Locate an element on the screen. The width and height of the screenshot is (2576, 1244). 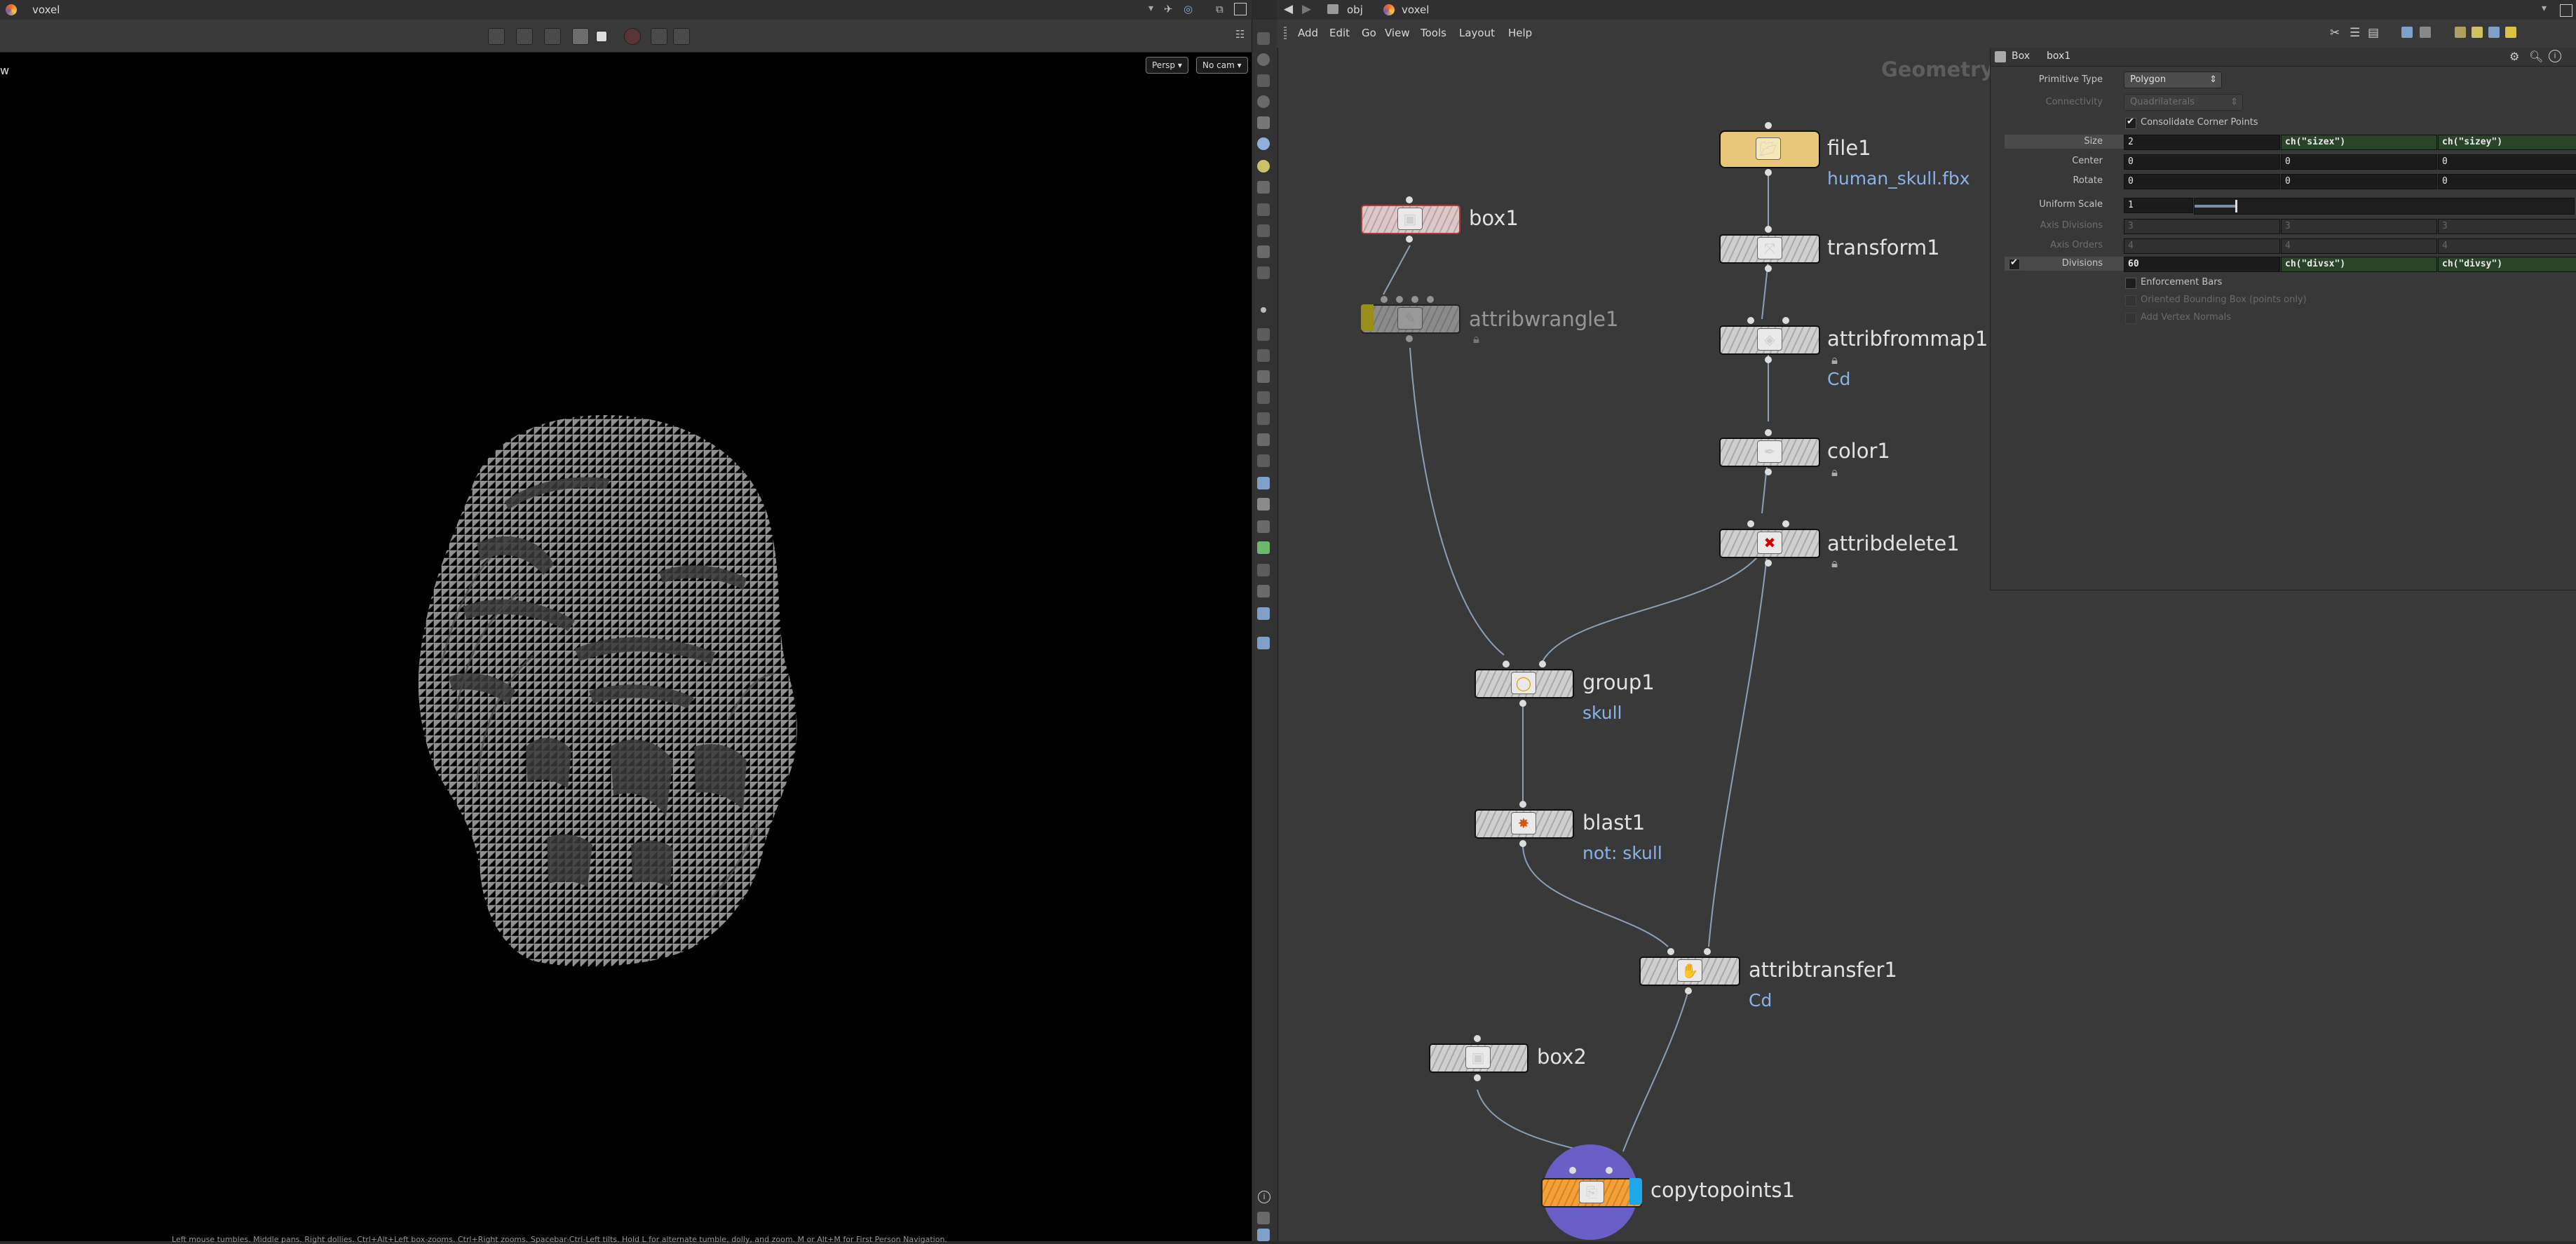
divisions-y-field: ch("divsx") is located at coordinates (2359, 264).